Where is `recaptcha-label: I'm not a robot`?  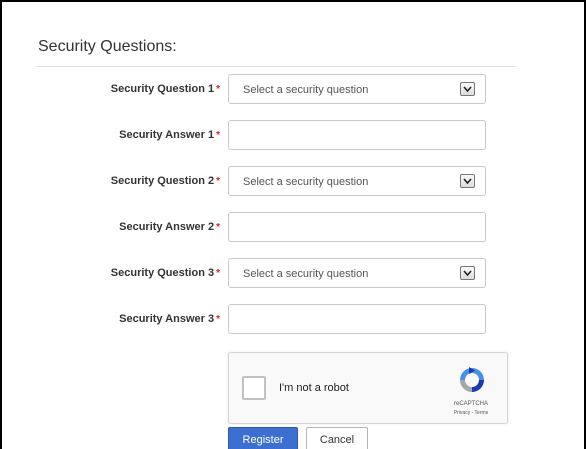 recaptcha-label: I'm not a robot is located at coordinates (314, 388).